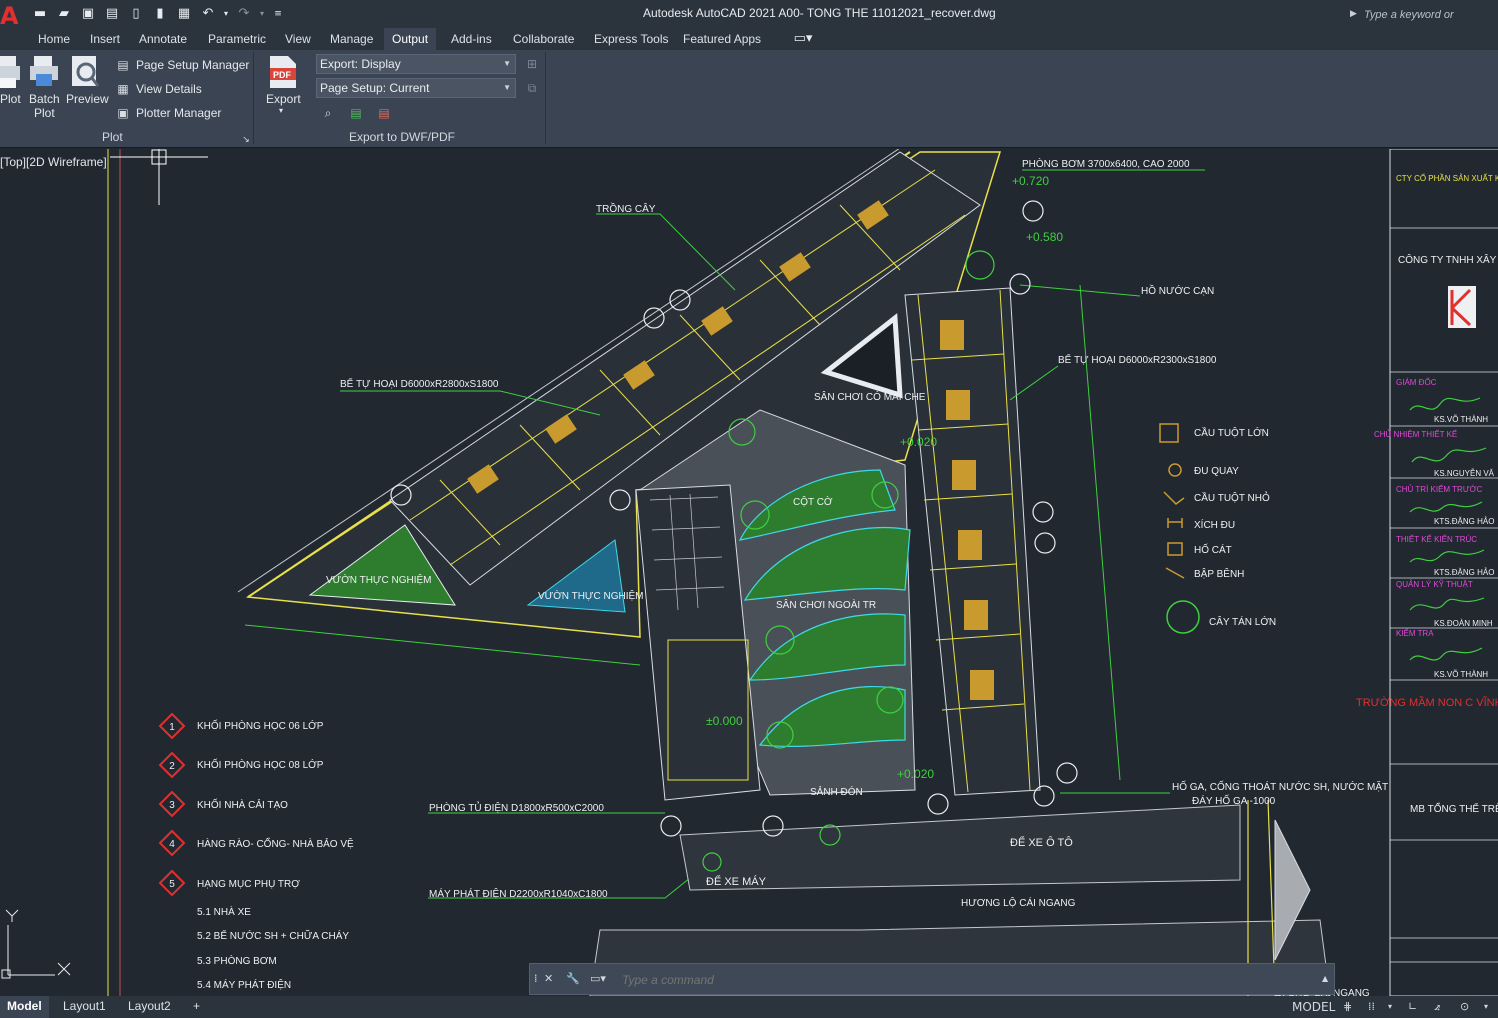  What do you see at coordinates (1313, 1007) in the screenshot?
I see `model-space-toggle: MODEL` at bounding box center [1313, 1007].